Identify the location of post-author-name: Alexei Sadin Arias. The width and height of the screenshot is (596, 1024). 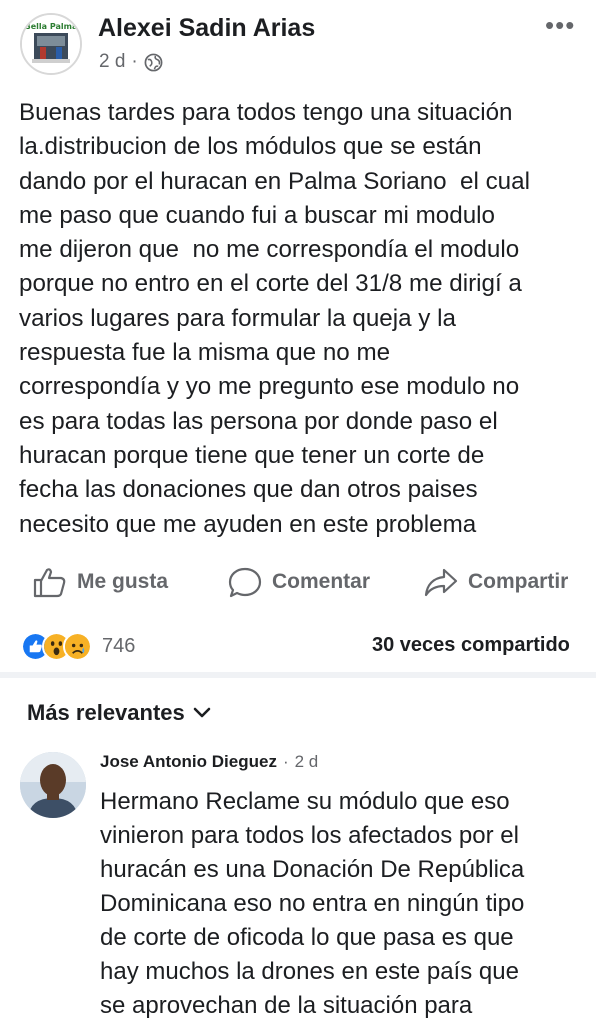
(206, 28).